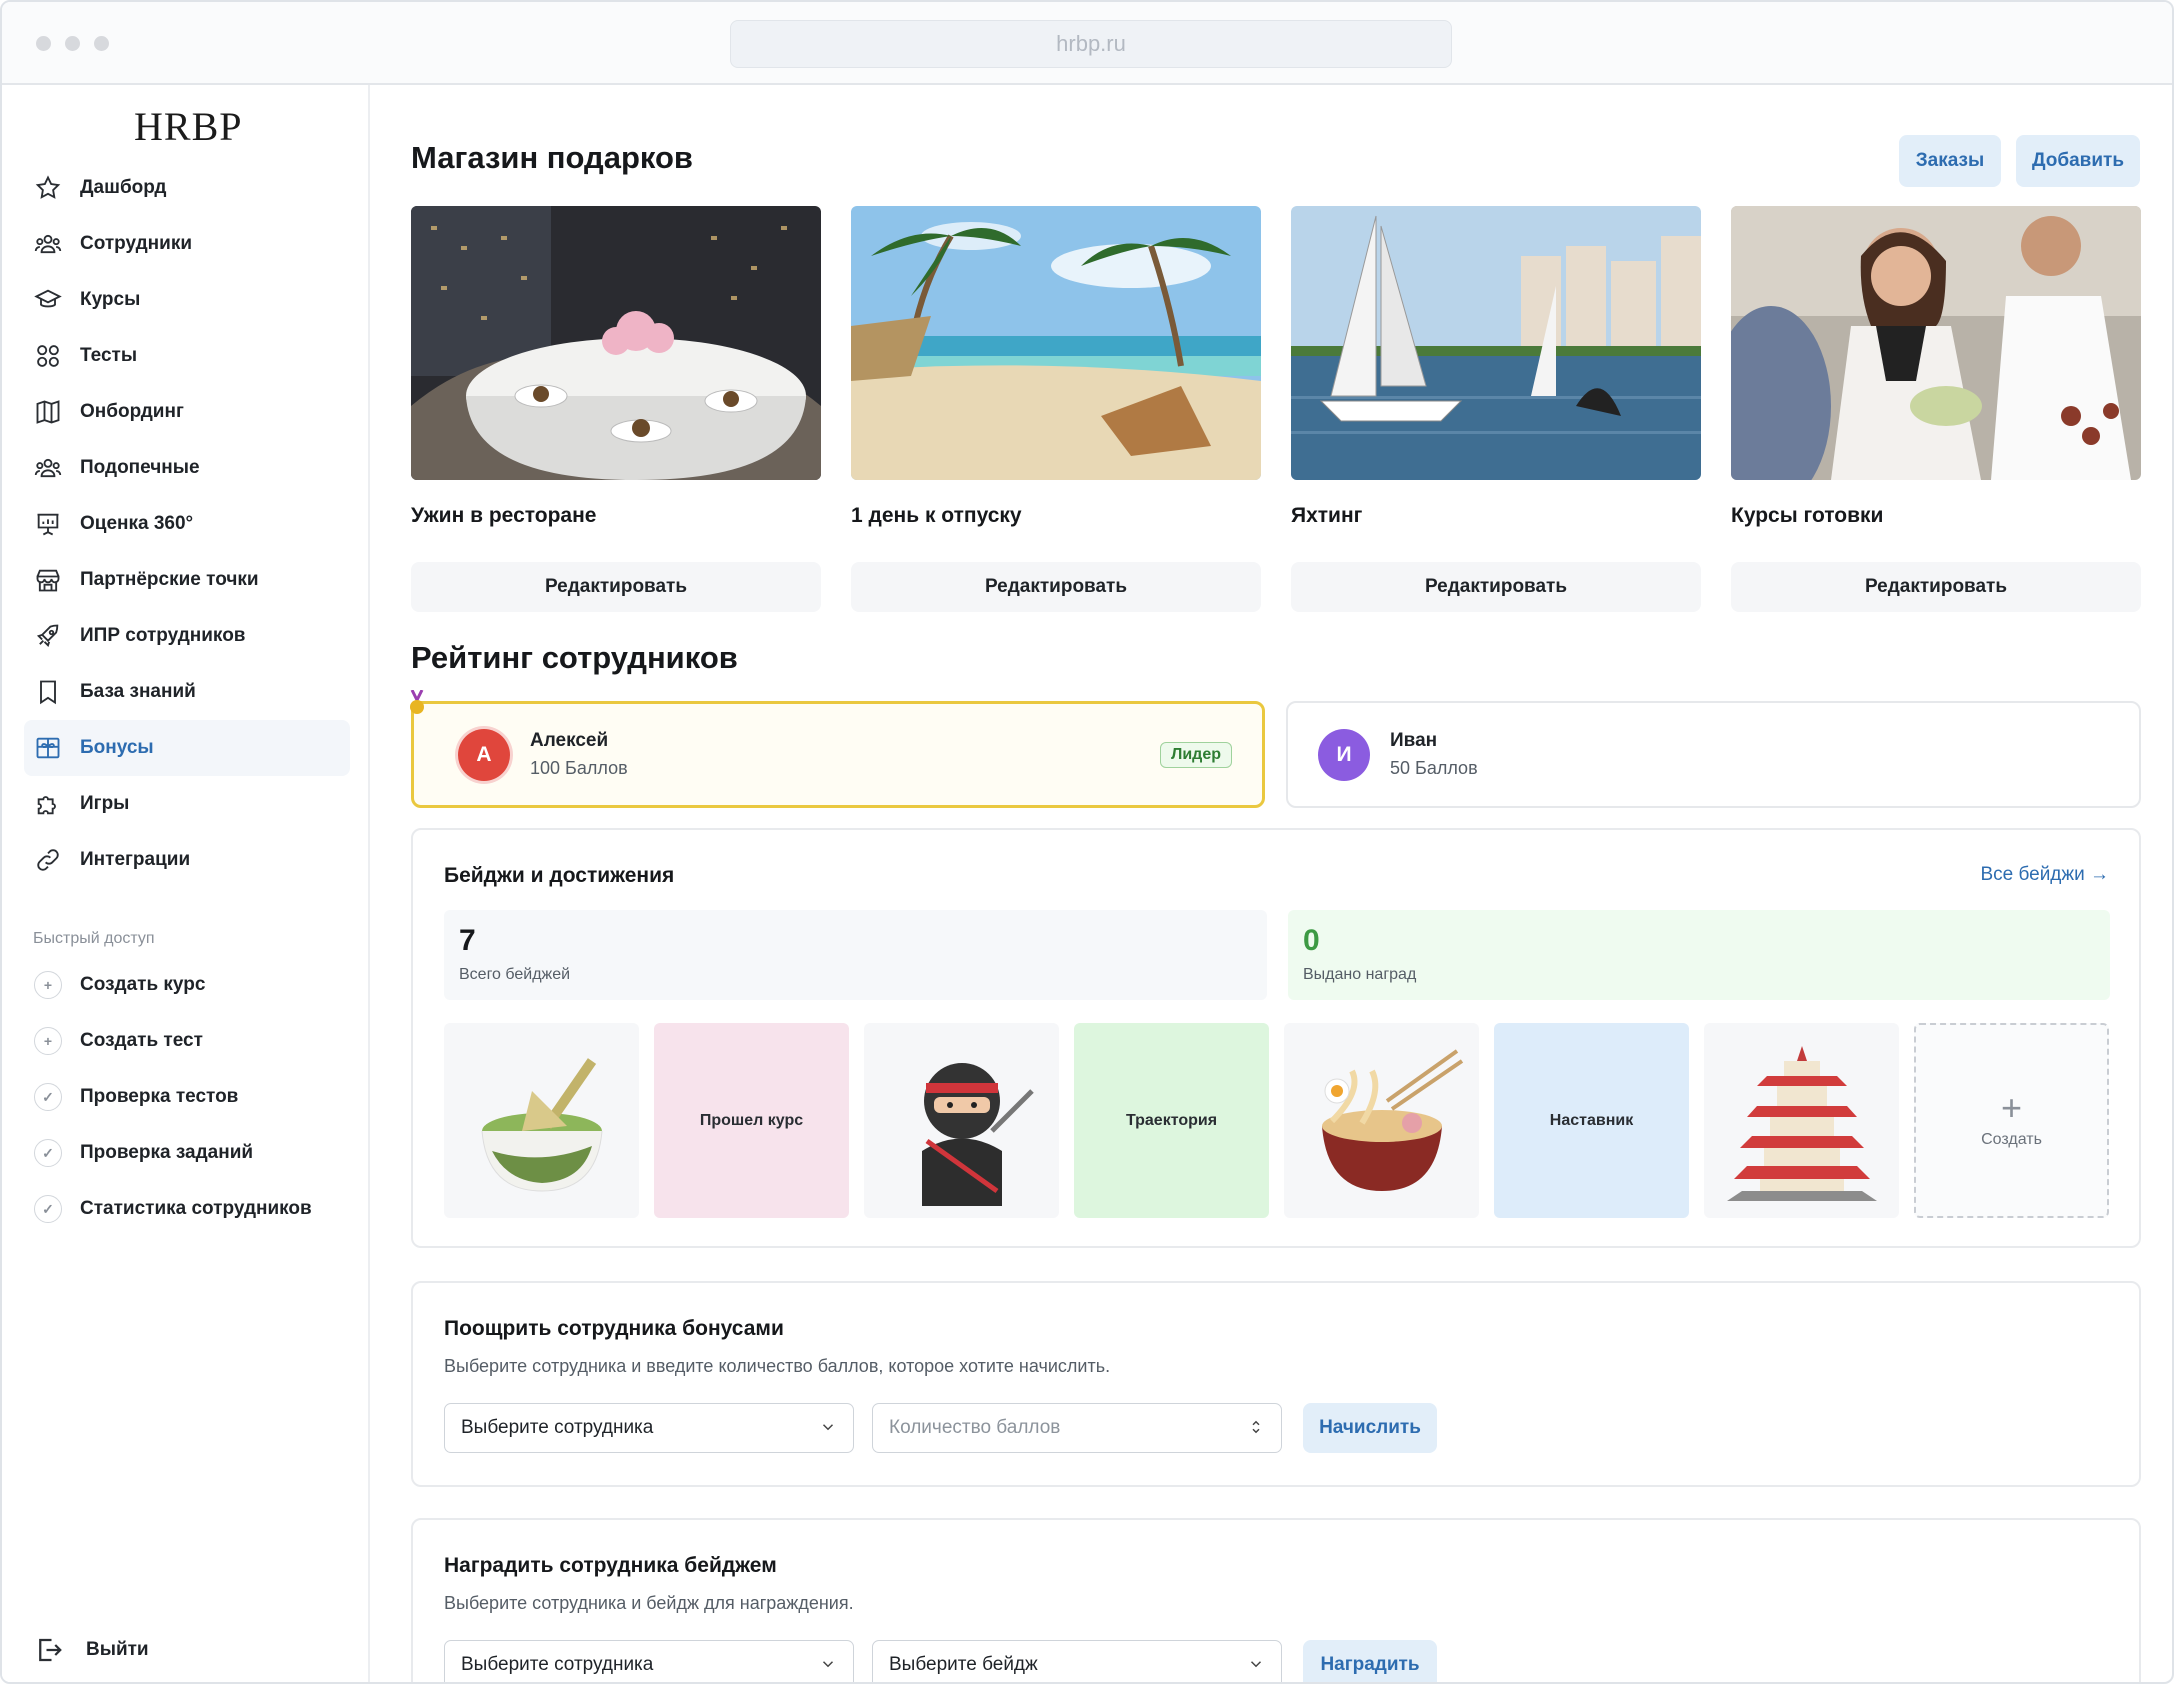 The width and height of the screenshot is (2174, 1684). Describe the element at coordinates (187, 300) in the screenshot. I see `sidebar-item-courses: Курсы` at that location.